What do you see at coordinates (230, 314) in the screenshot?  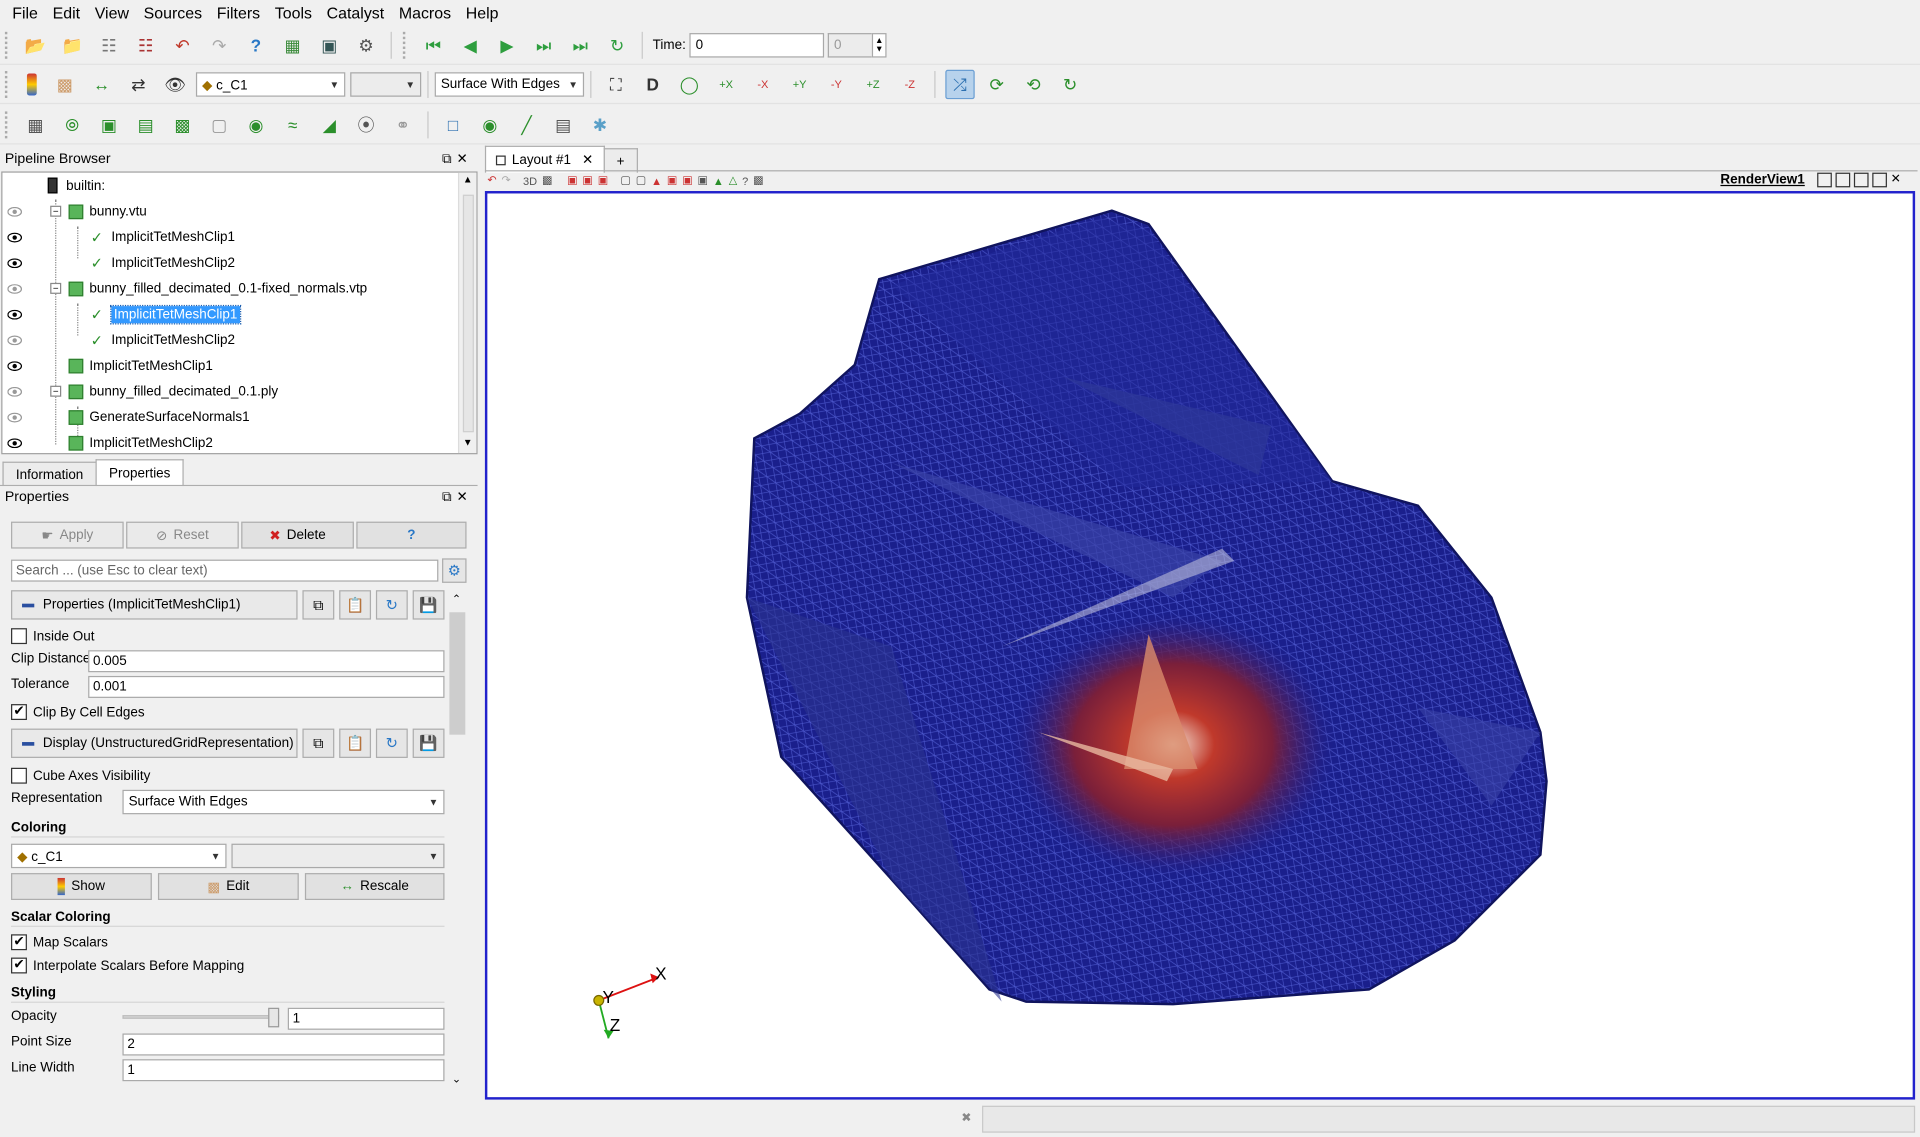 I see `tree-item-selected: ✓ ImplicitTetMeshClip1` at bounding box center [230, 314].